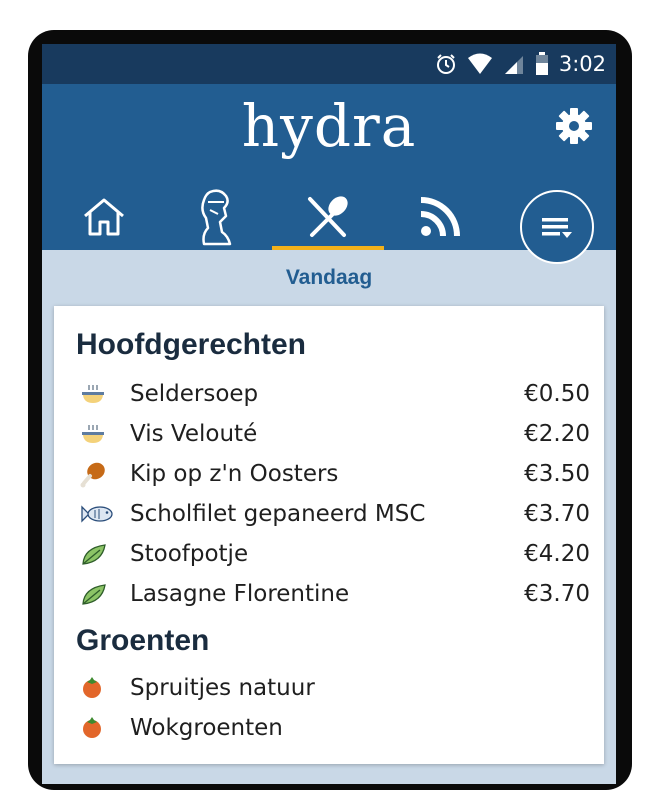 The width and height of the screenshot is (666, 790). I want to click on menu-item: Scholfilet gepaneerd MSC €3.70, so click(335, 514).